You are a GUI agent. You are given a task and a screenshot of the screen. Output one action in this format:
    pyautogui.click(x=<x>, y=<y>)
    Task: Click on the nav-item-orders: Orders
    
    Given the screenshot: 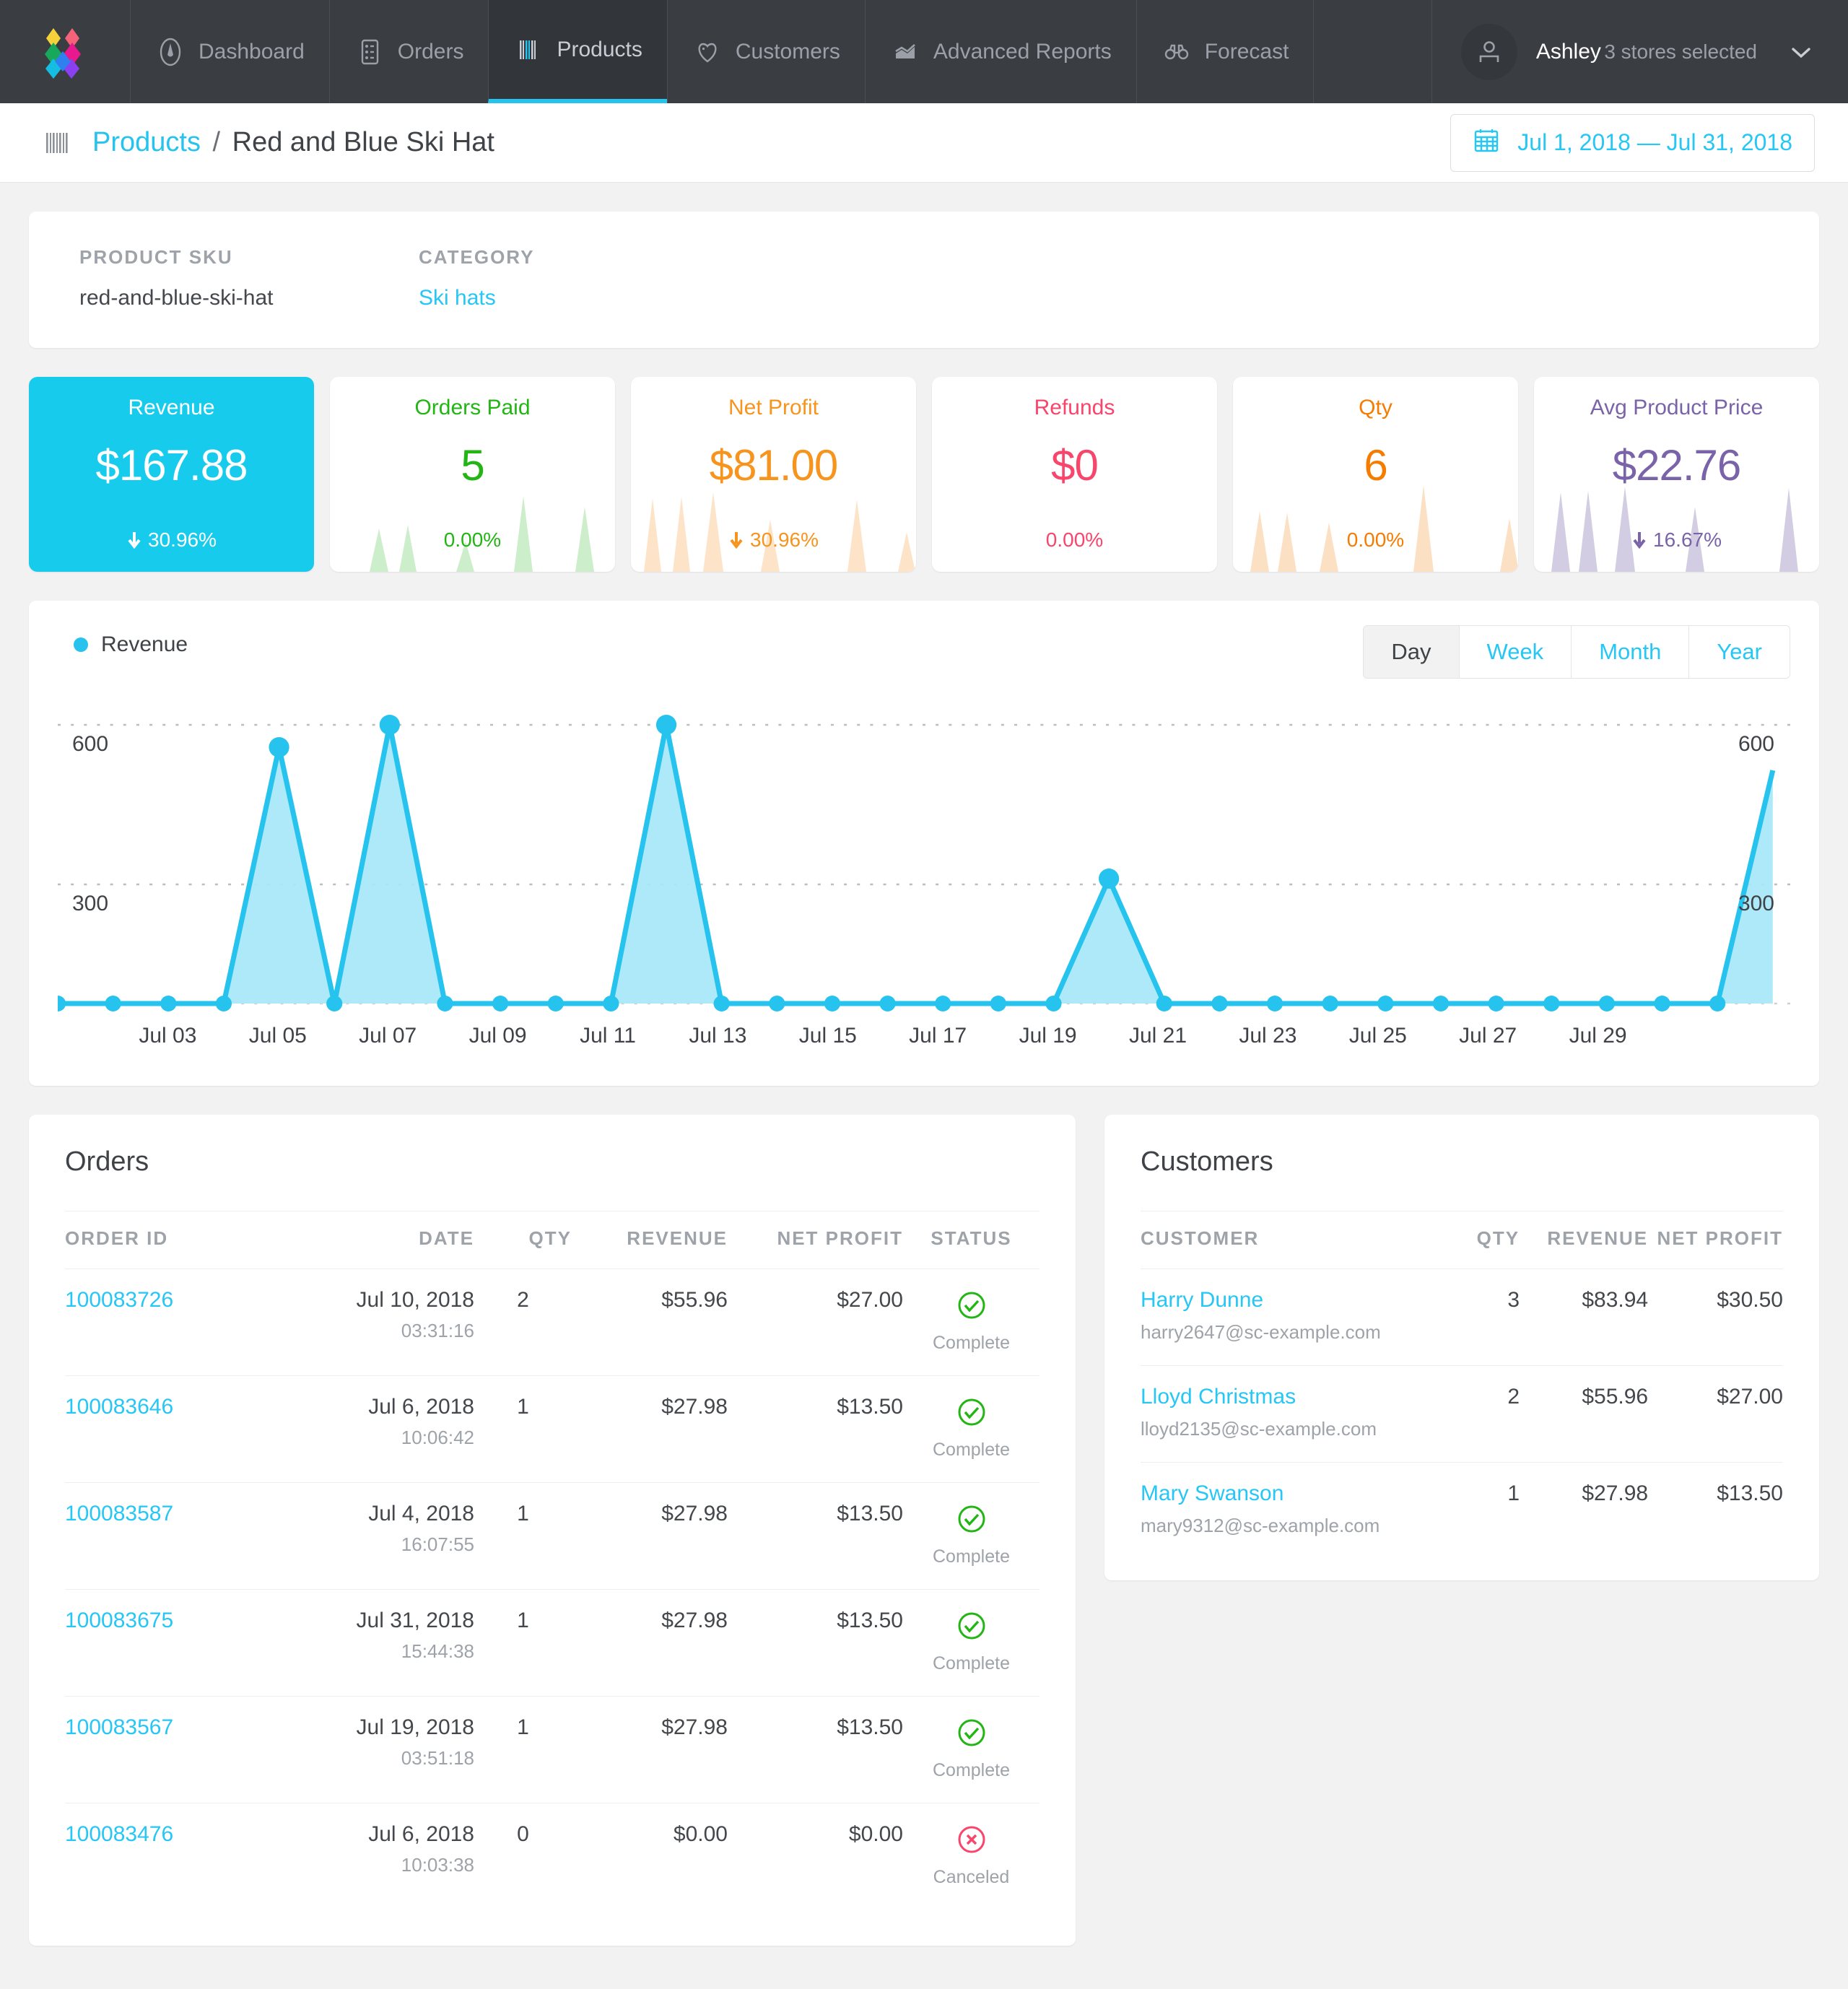 What is the action you would take?
    pyautogui.click(x=409, y=51)
    